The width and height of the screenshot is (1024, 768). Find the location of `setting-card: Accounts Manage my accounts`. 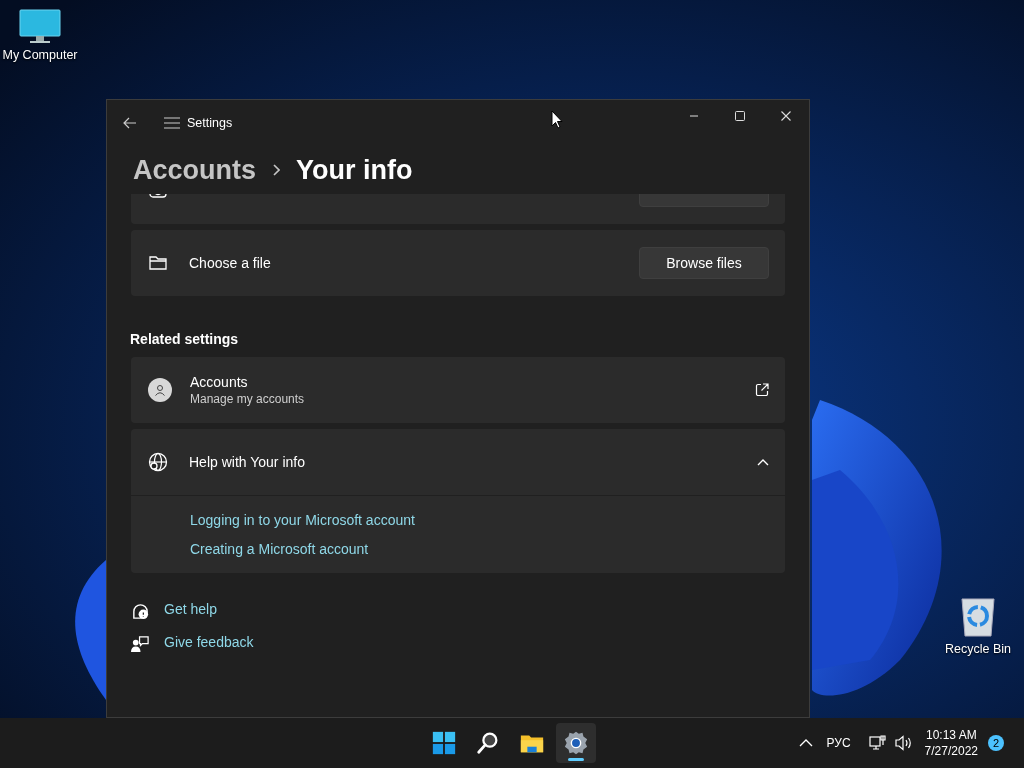

setting-card: Accounts Manage my accounts is located at coordinates (458, 390).